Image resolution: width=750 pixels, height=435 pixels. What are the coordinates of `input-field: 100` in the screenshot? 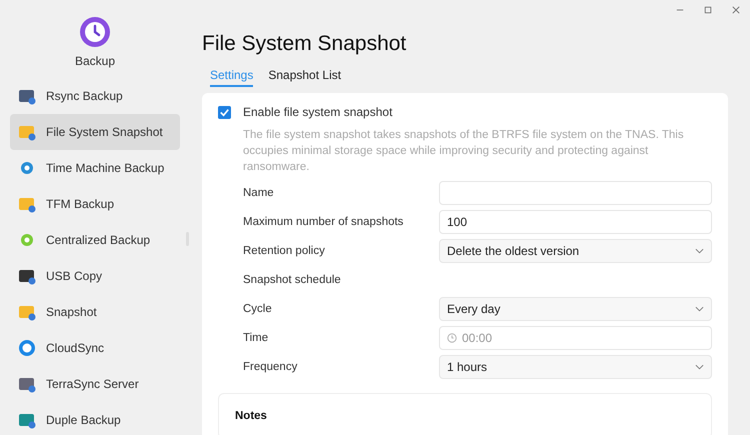 It's located at (575, 222).